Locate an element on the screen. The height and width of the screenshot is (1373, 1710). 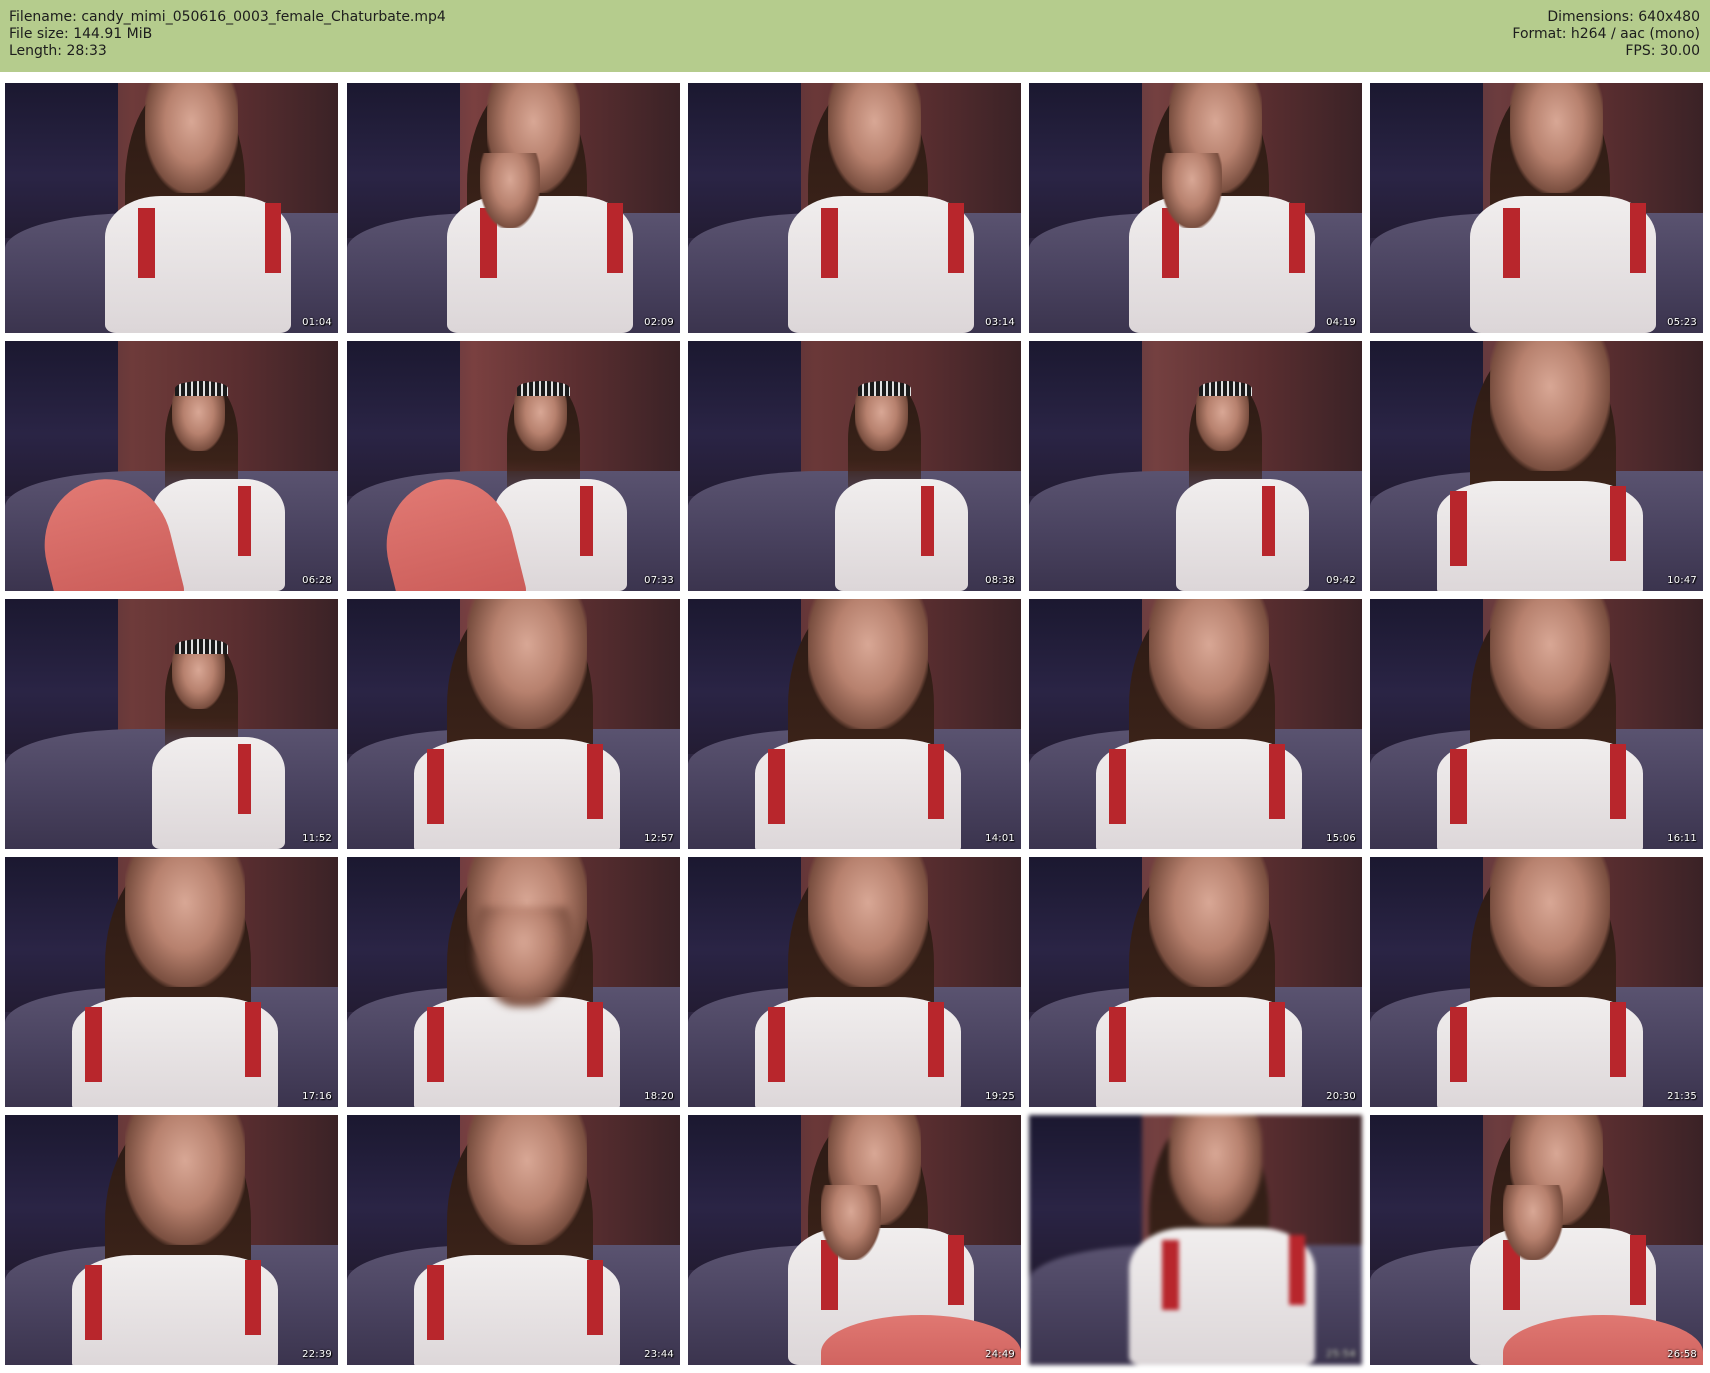
video-thumbnail: 05:23 is located at coordinates (1536, 208).